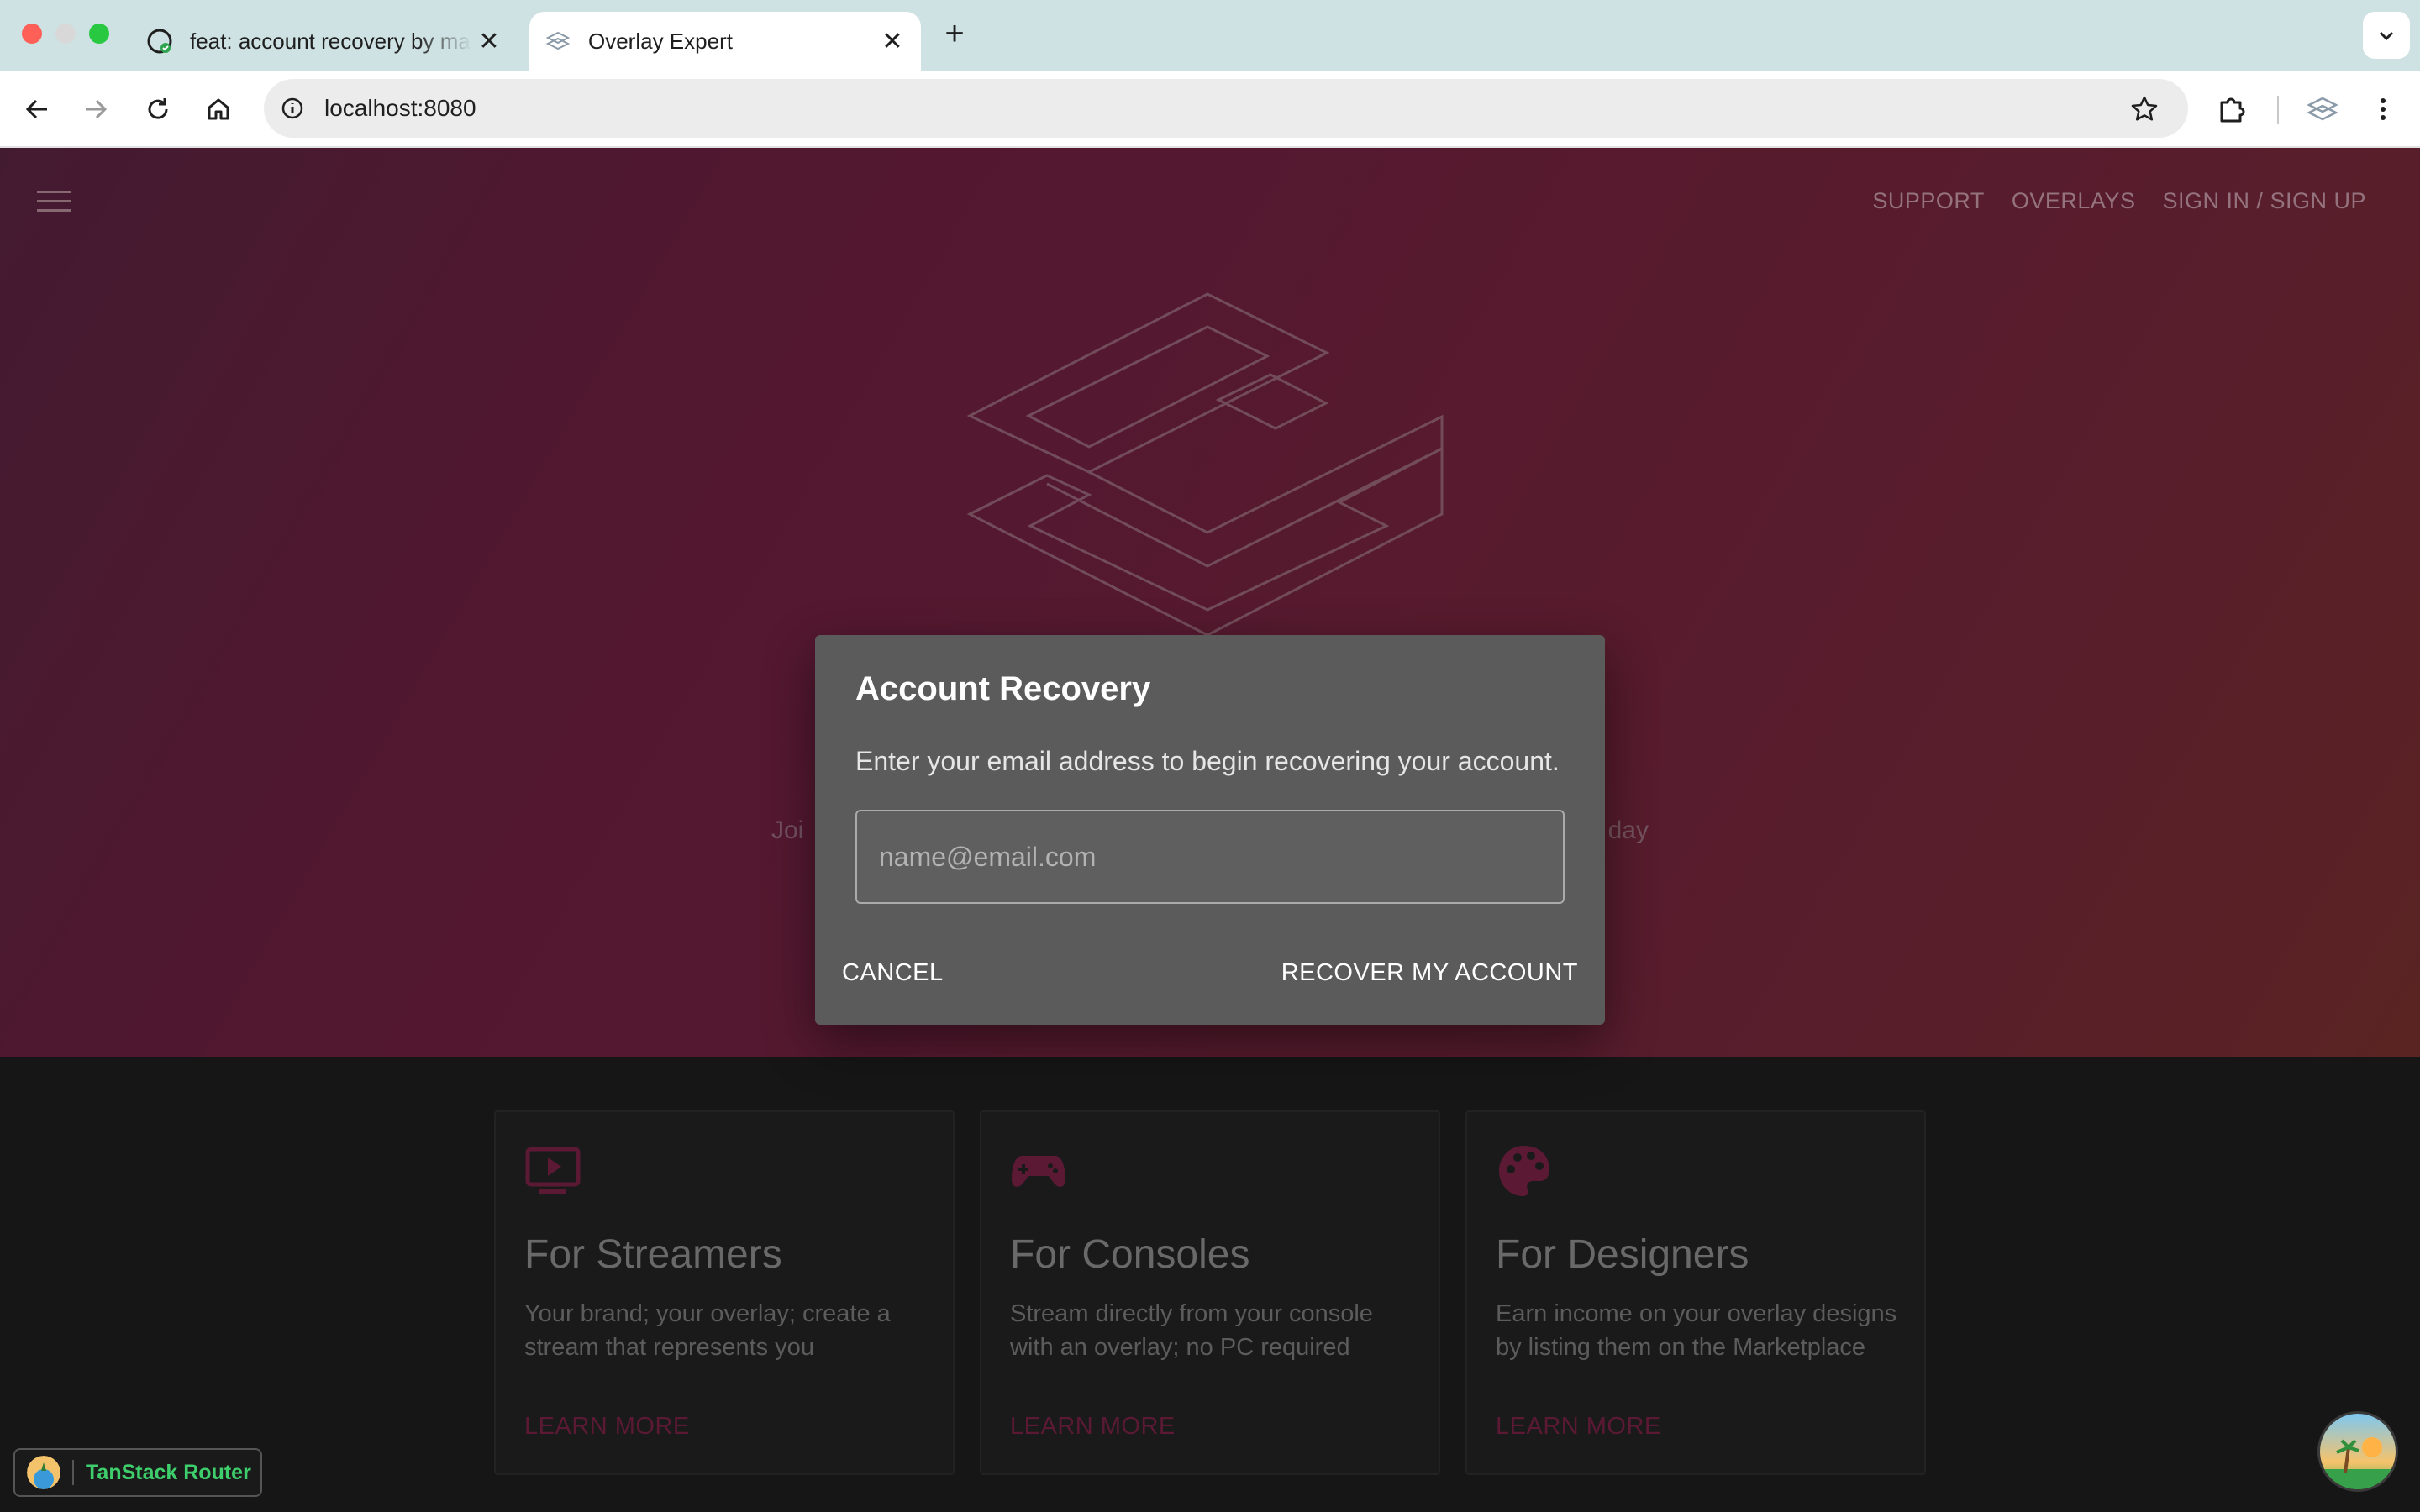 This screenshot has height=1512, width=2420. Describe the element at coordinates (2278, 110) in the screenshot. I see `toolbar-divider` at that location.